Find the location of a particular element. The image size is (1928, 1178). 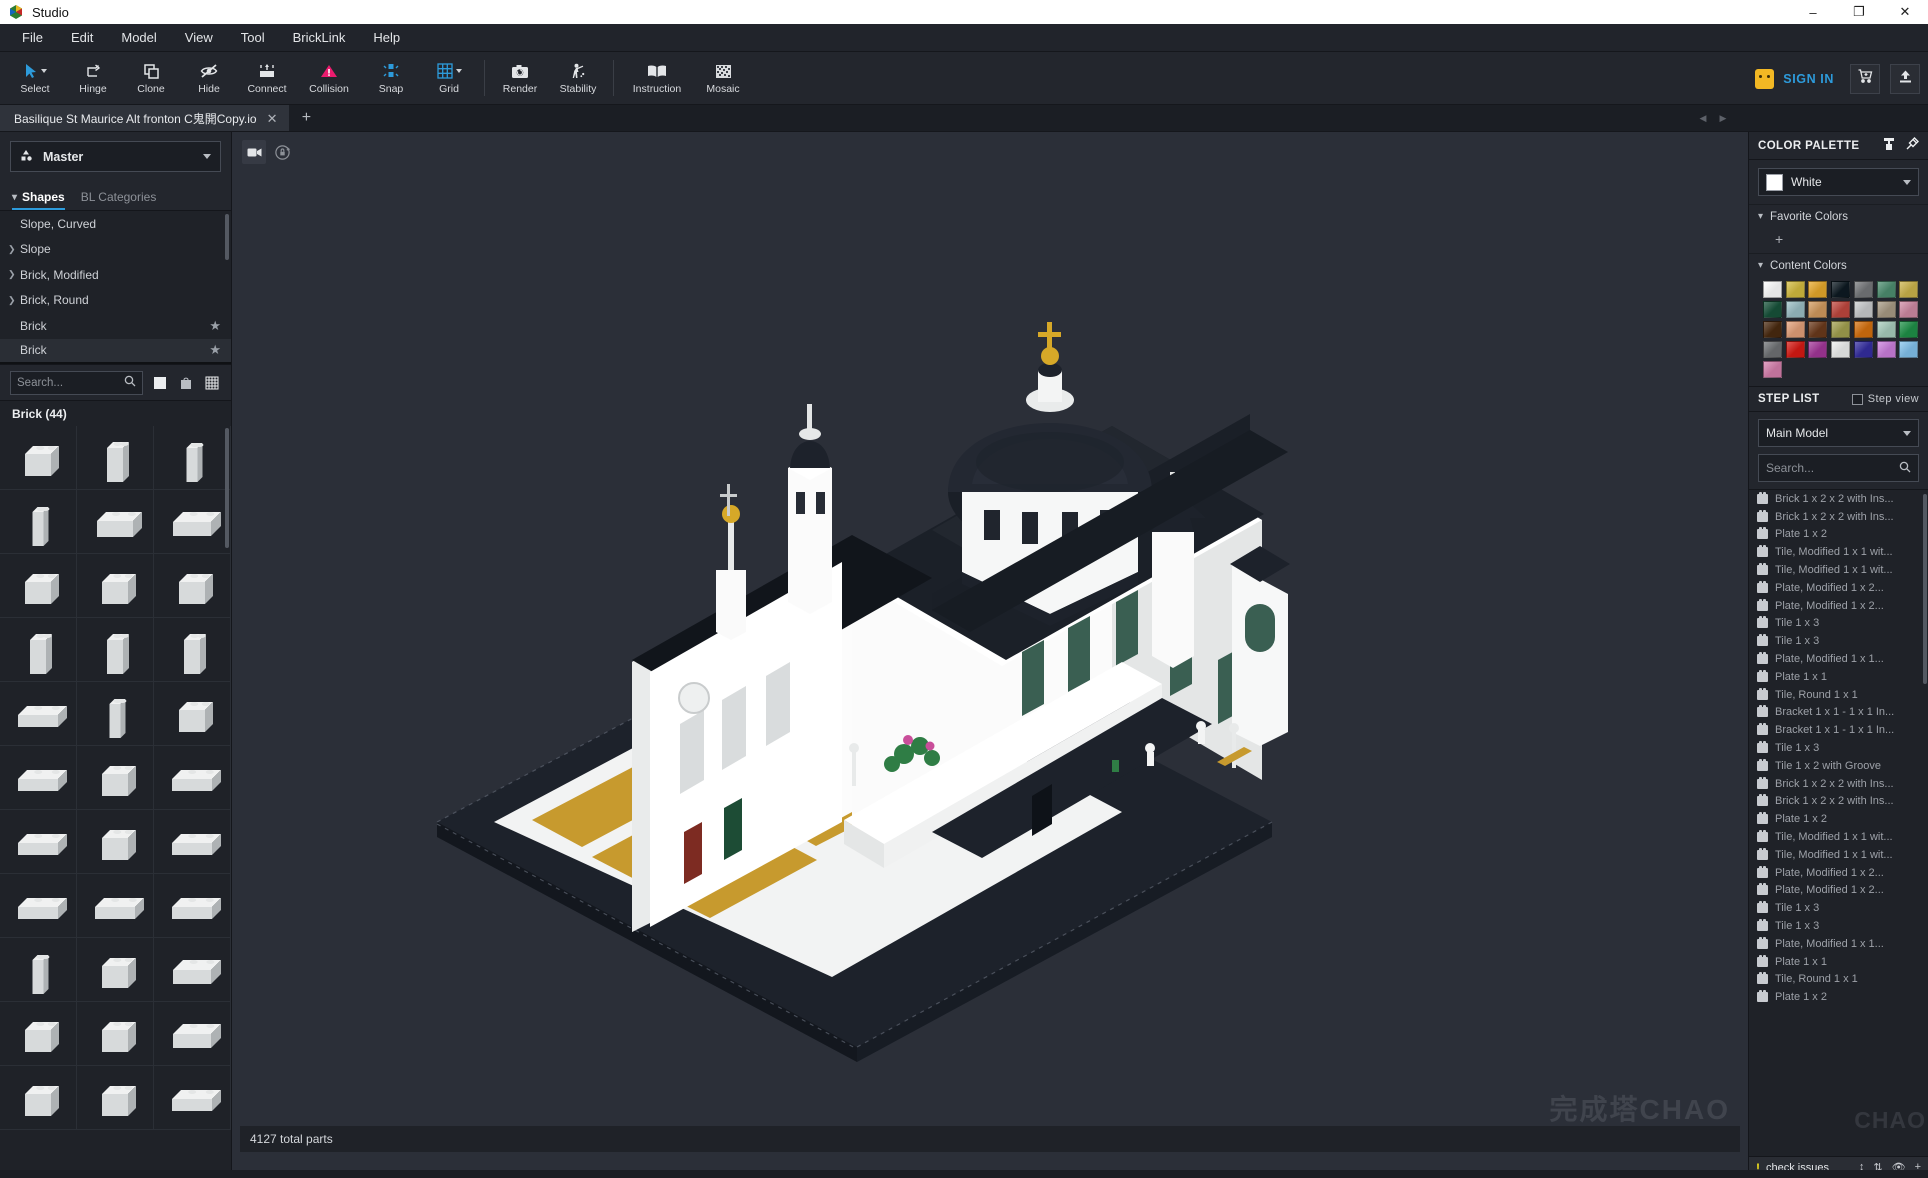

content-colors-header: ▾ Content Colors is located at coordinates (1838, 265).